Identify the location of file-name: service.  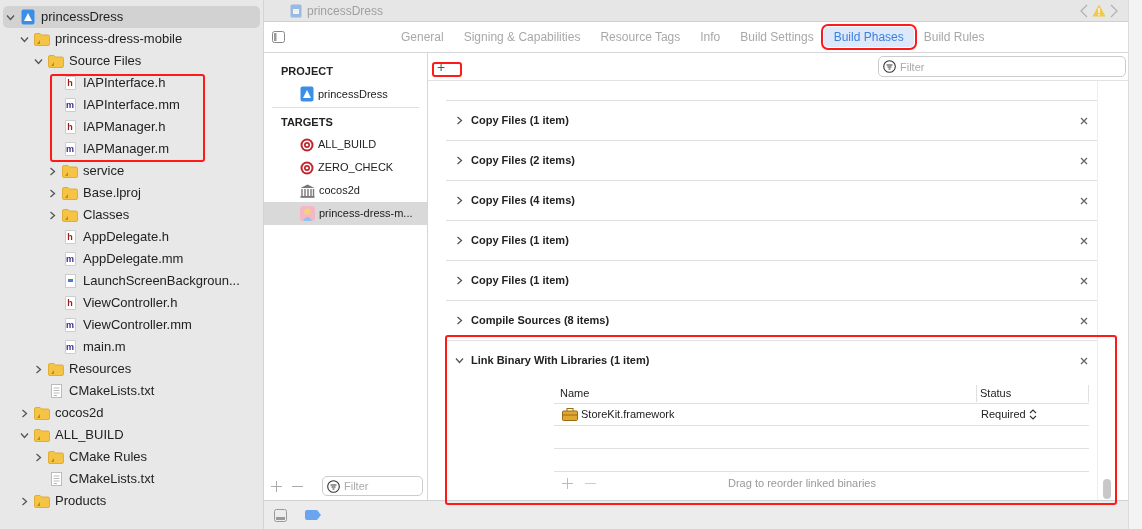
(104, 171).